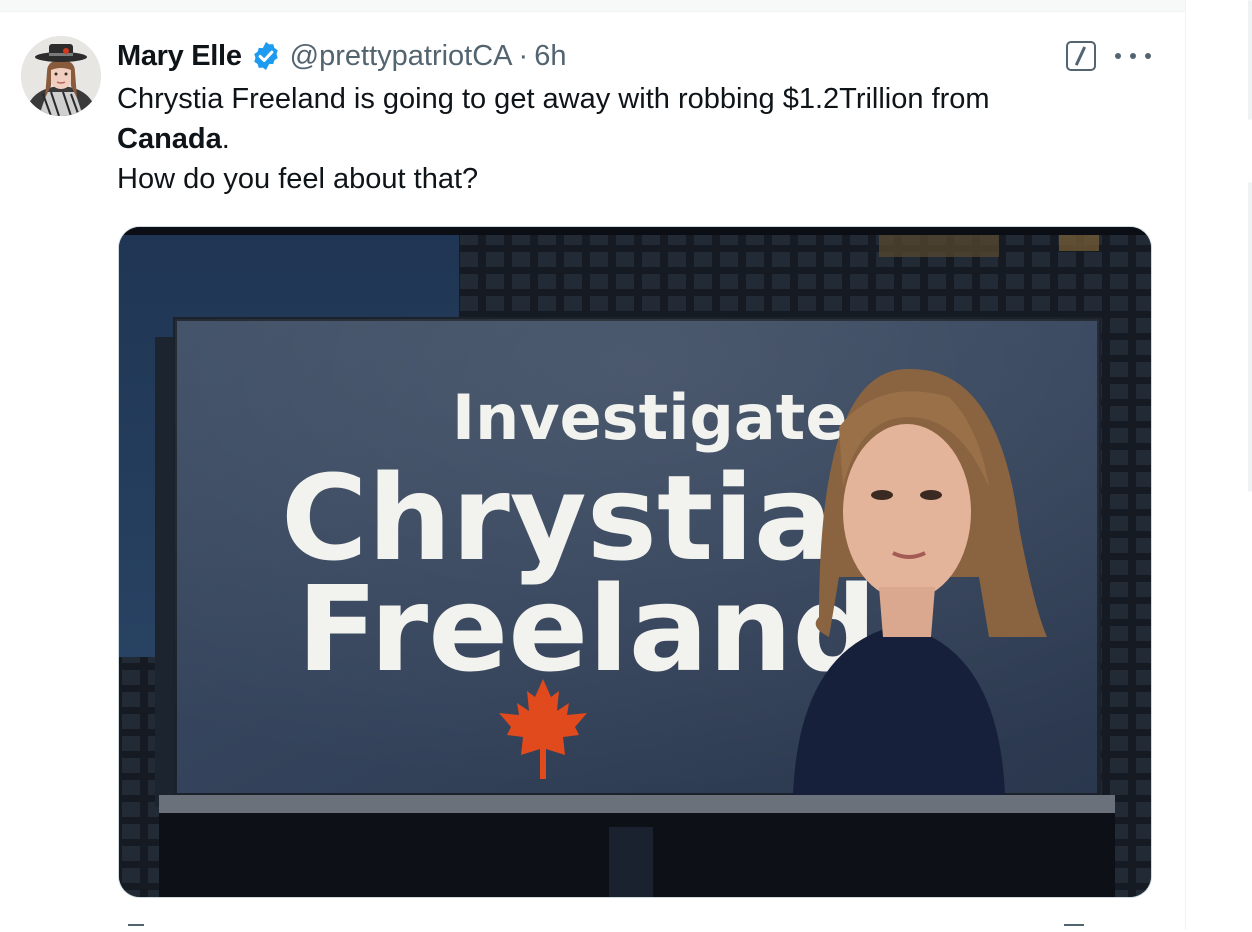 The width and height of the screenshot is (1252, 932). I want to click on verified-badge-icon, so click(266, 56).